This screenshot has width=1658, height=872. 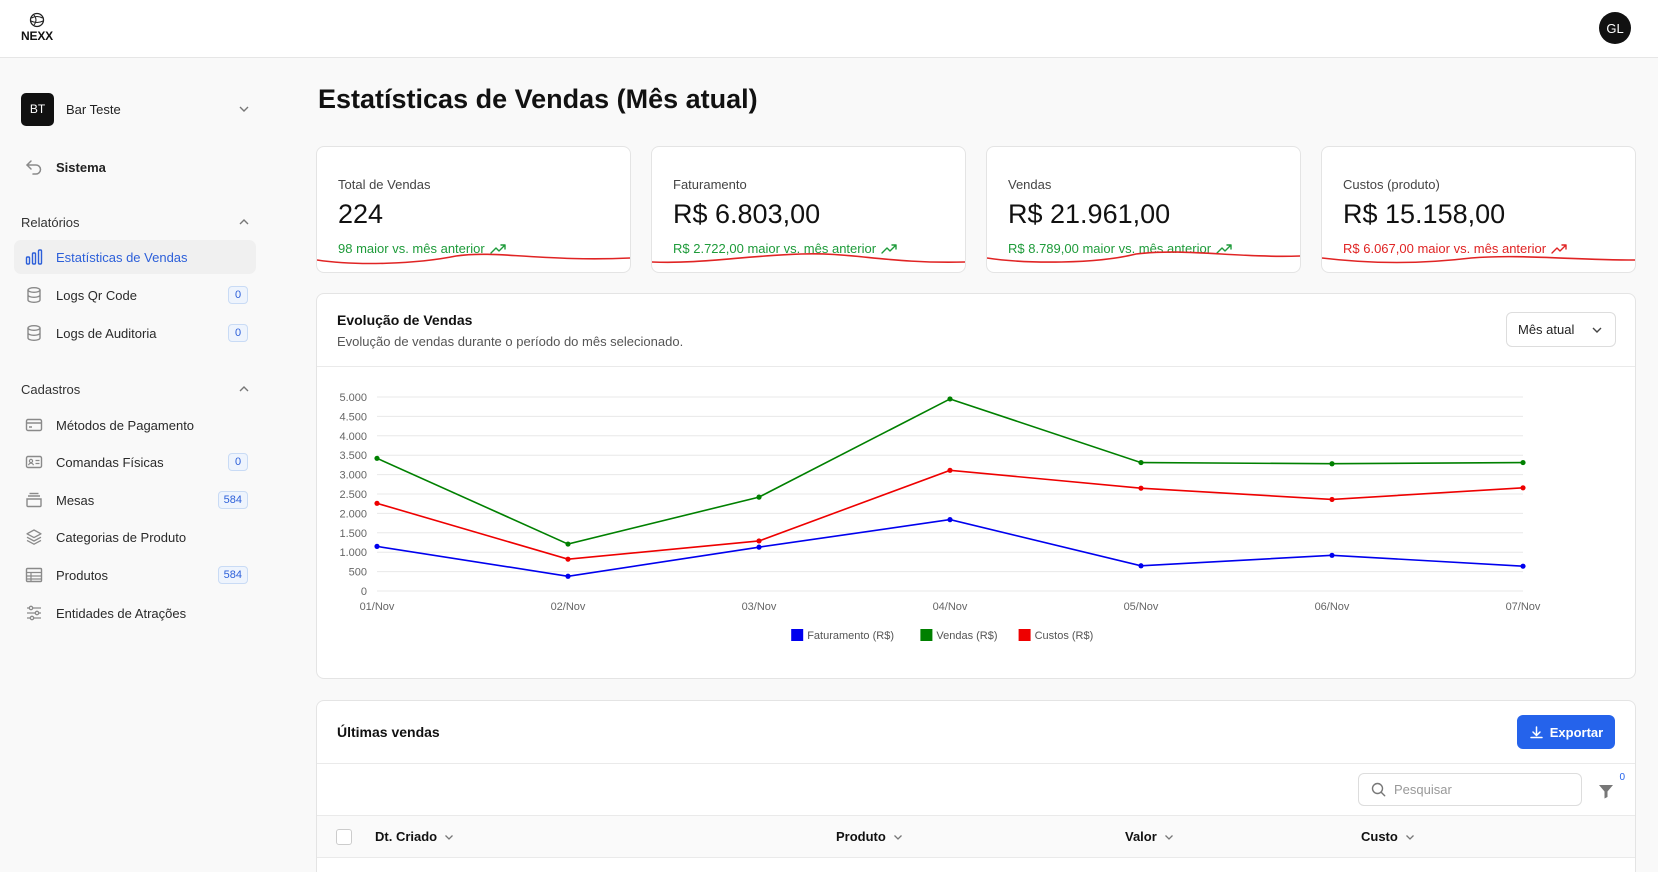 I want to click on column-header-custo: Custo, so click(x=1388, y=836).